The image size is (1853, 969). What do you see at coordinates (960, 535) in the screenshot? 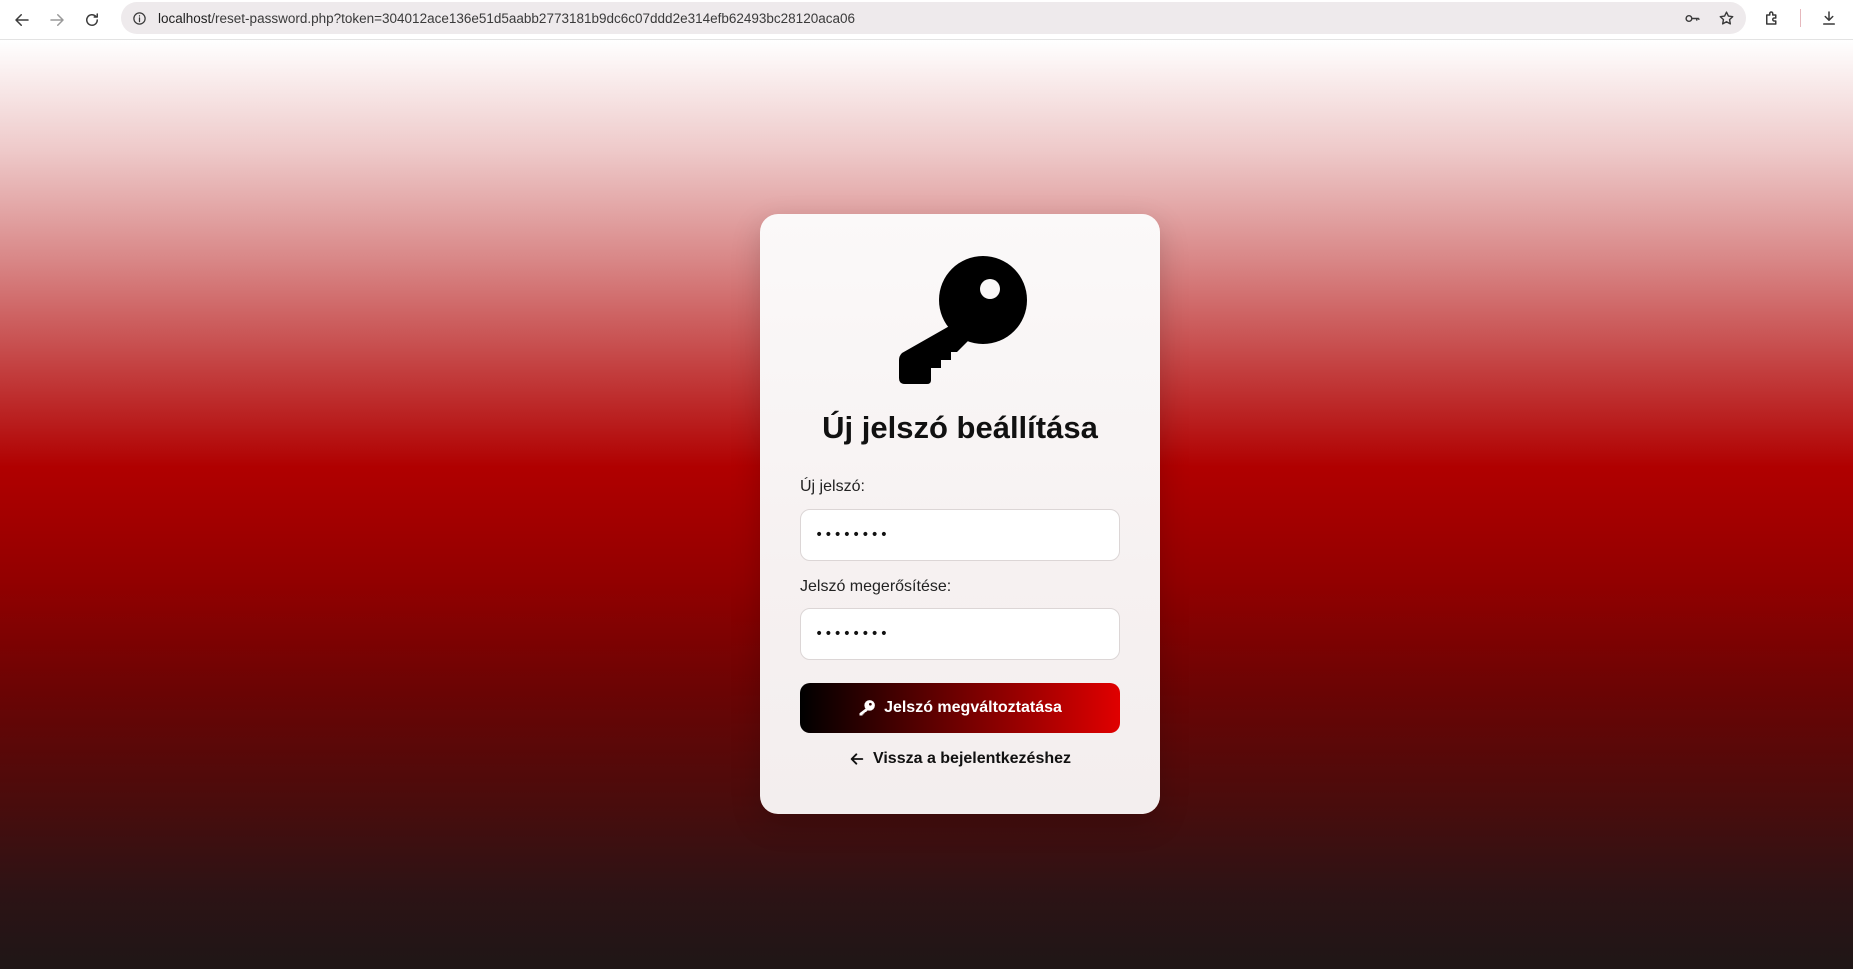
I see `new-password-field` at bounding box center [960, 535].